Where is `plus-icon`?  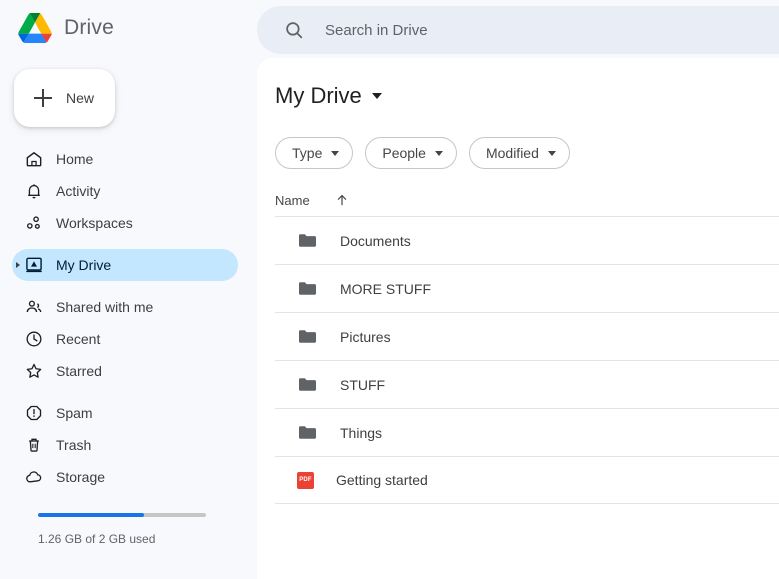
plus-icon is located at coordinates (43, 98).